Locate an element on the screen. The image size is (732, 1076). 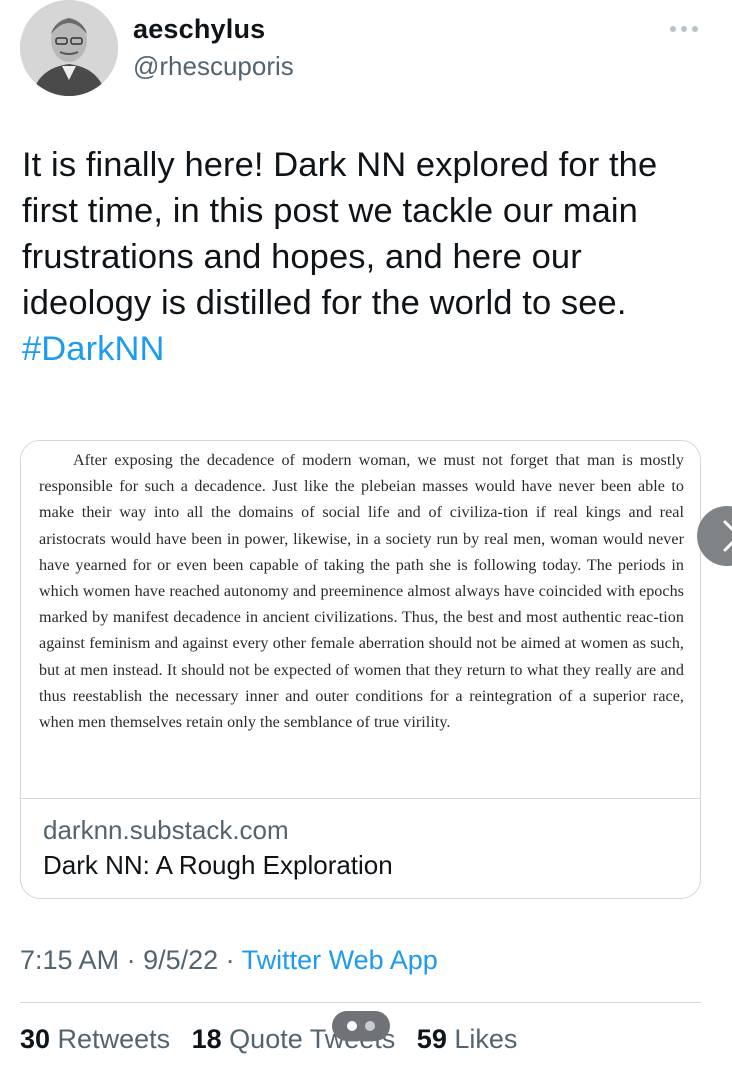
person-portrait-avatar-icon is located at coordinates (69, 48).